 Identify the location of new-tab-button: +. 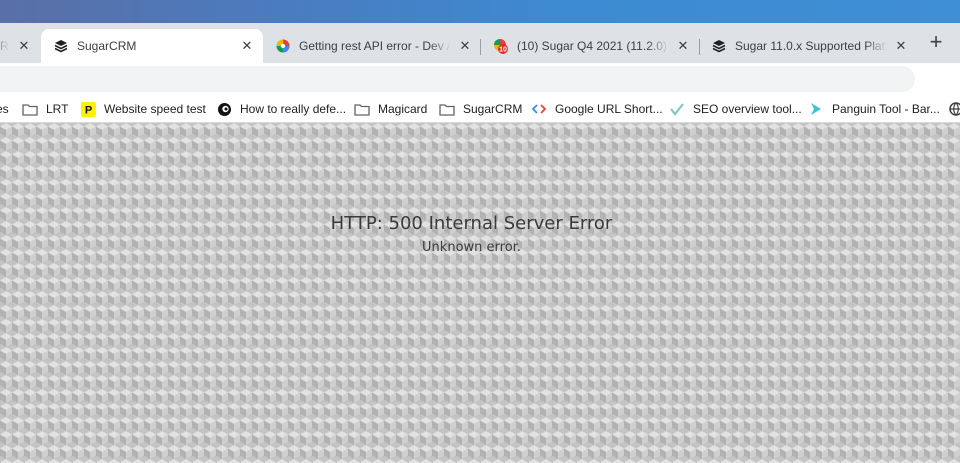
(936, 43).